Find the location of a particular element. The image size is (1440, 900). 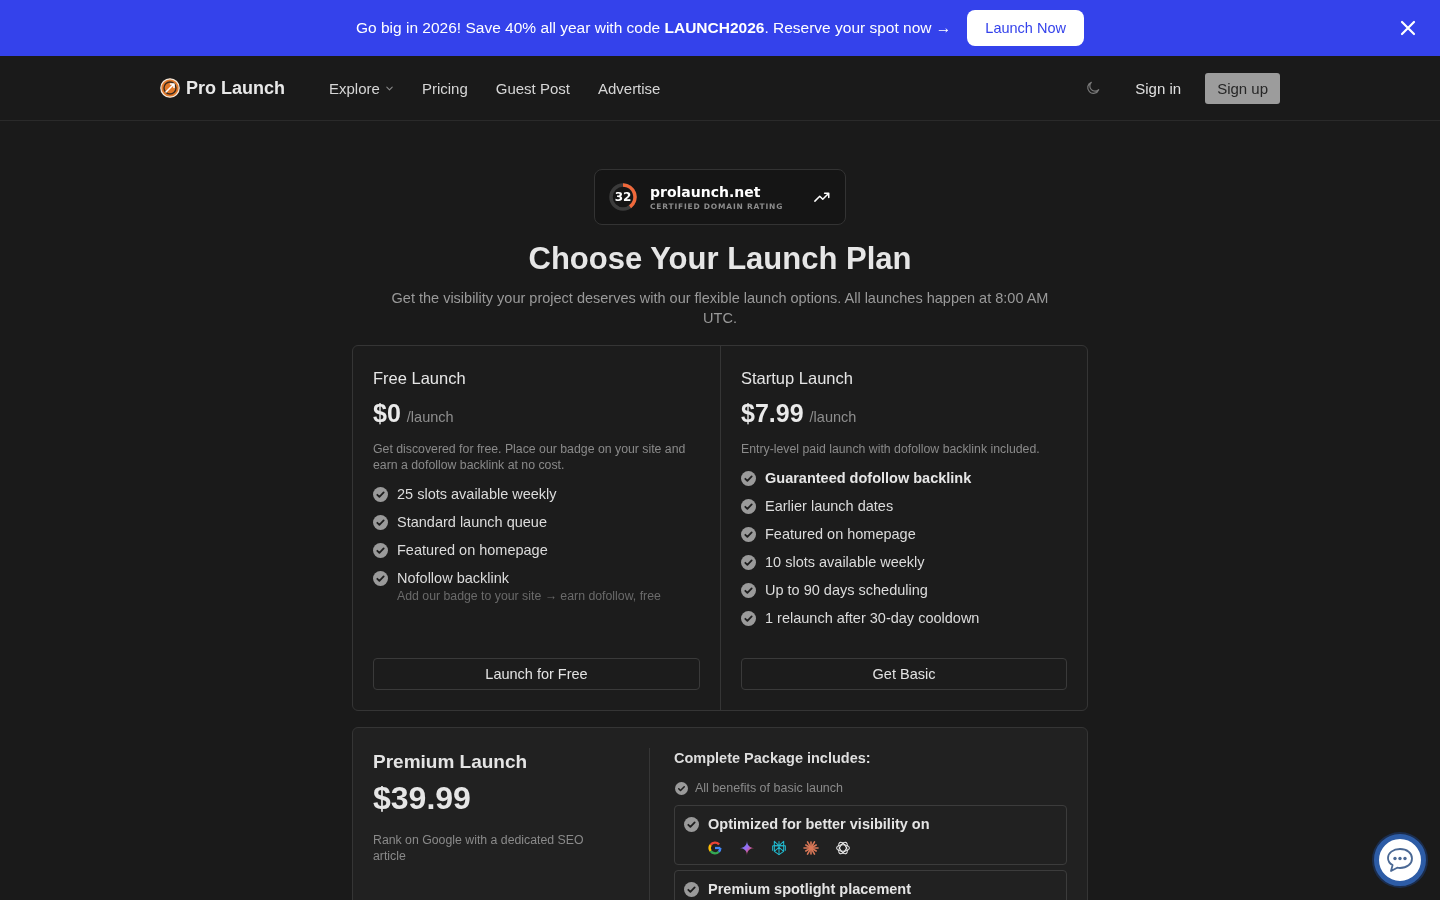

includes-heading: Complete Package includes: is located at coordinates (773, 758).